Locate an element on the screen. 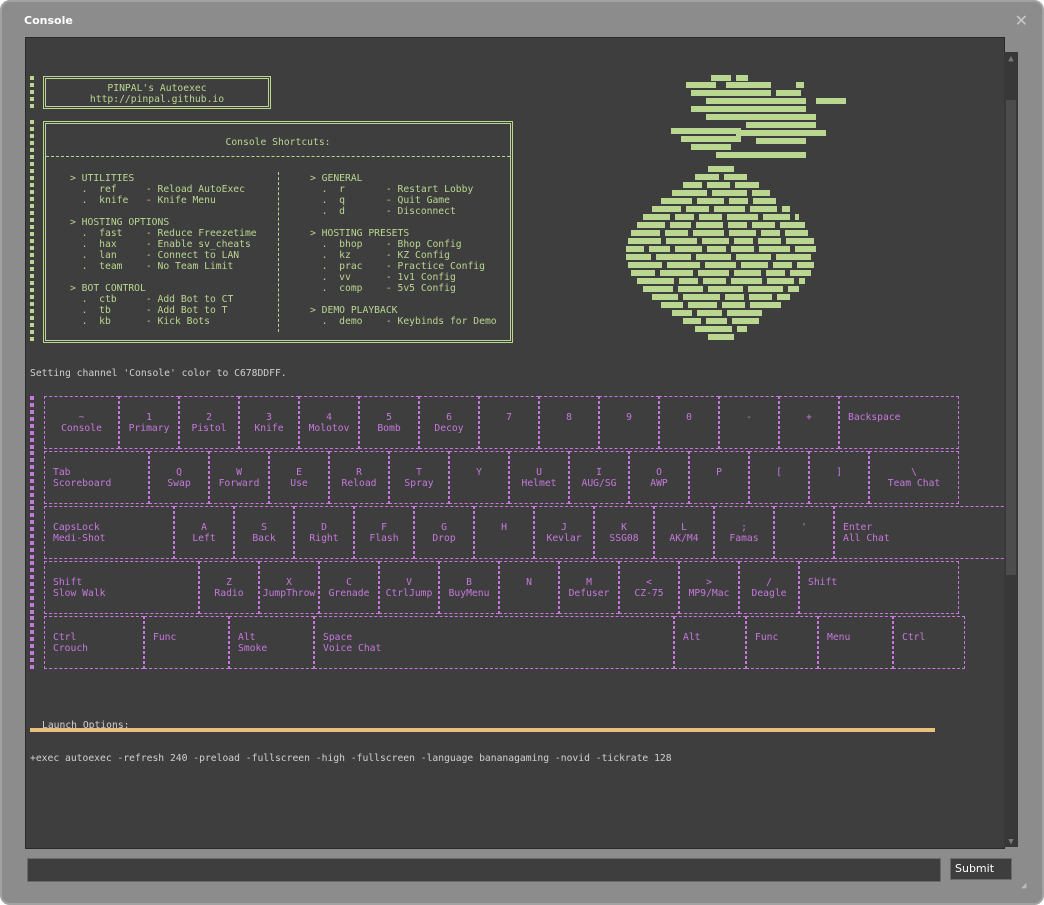 This screenshot has height=905, width=1044. shortcut-line: . prac - Practice Config is located at coordinates (397, 266).